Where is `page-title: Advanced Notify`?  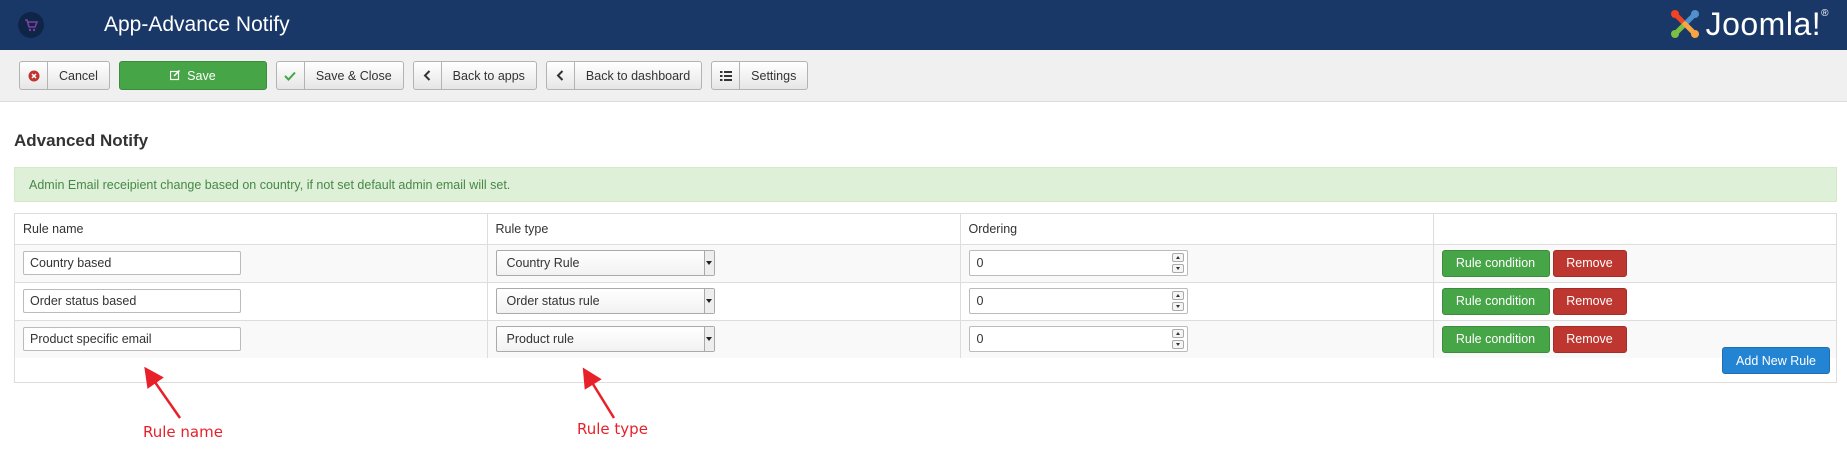
page-title: Advanced Notify is located at coordinates (81, 140).